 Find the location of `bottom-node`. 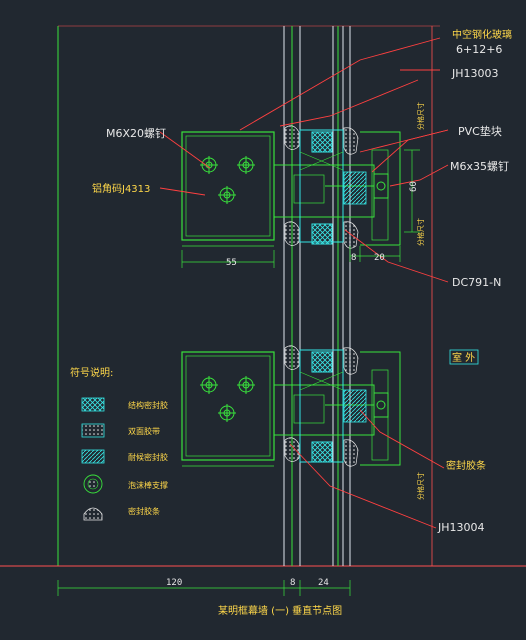

bottom-node is located at coordinates (291, 406).